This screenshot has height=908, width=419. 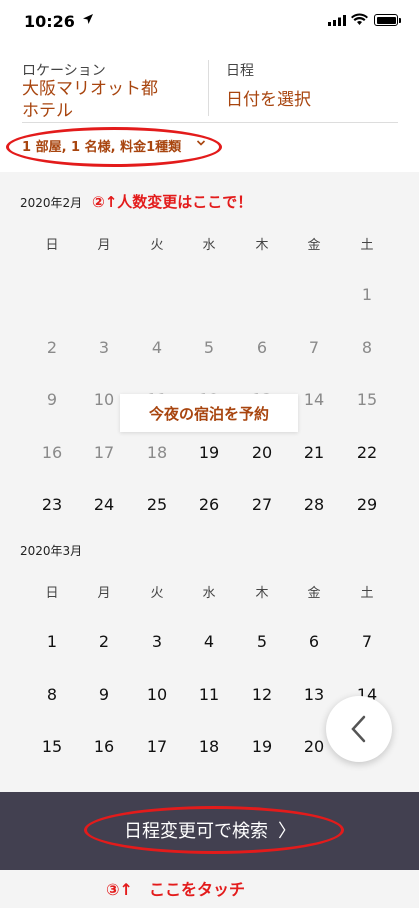 I want to click on book-tonight-button: 今夜の宿泊を予約, so click(x=209, y=413).